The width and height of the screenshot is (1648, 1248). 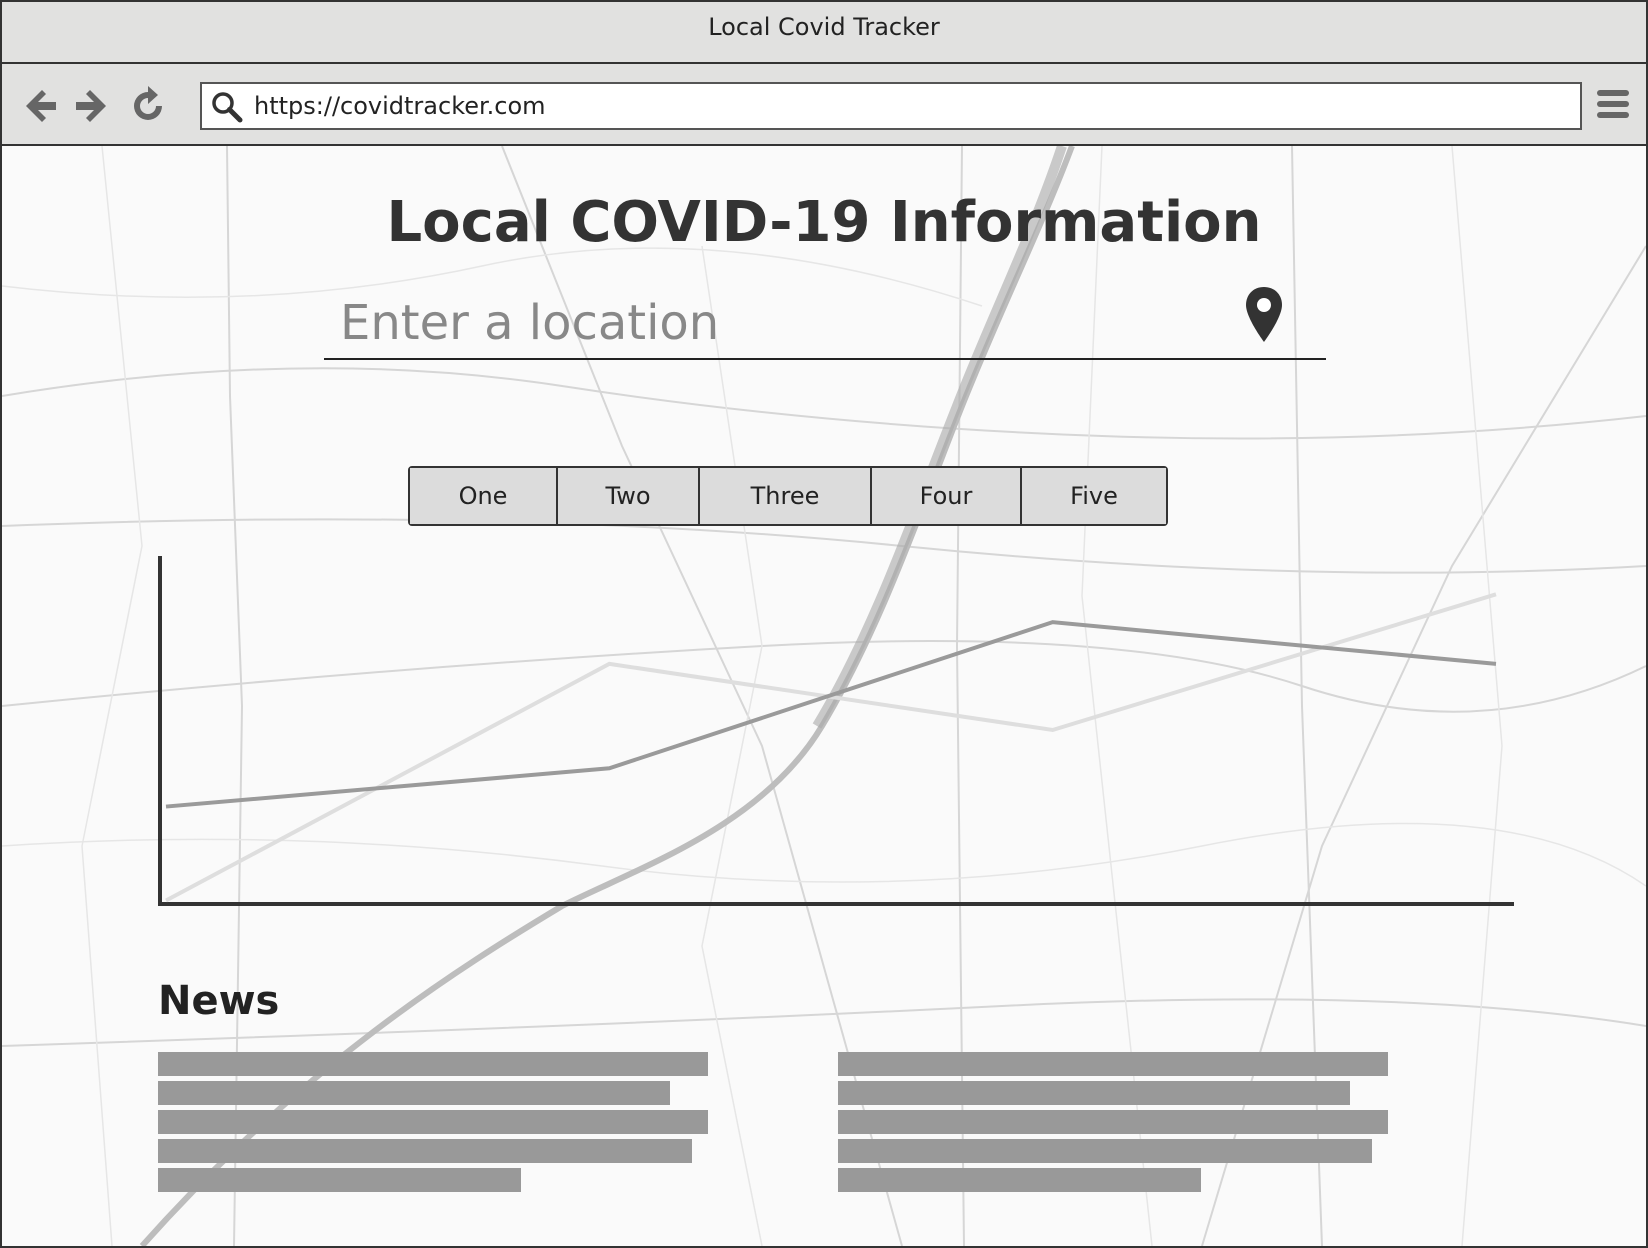 What do you see at coordinates (1613, 104) in the screenshot?
I see `hamburger-menu-icon` at bounding box center [1613, 104].